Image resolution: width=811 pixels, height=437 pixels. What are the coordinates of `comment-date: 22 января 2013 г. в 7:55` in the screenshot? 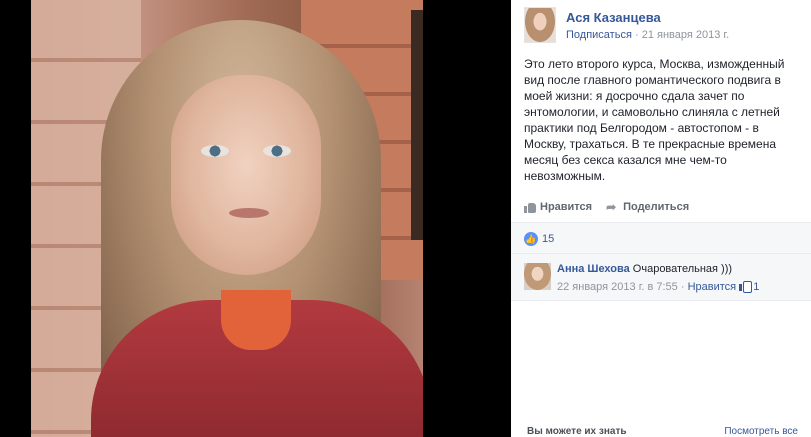 It's located at (617, 287).